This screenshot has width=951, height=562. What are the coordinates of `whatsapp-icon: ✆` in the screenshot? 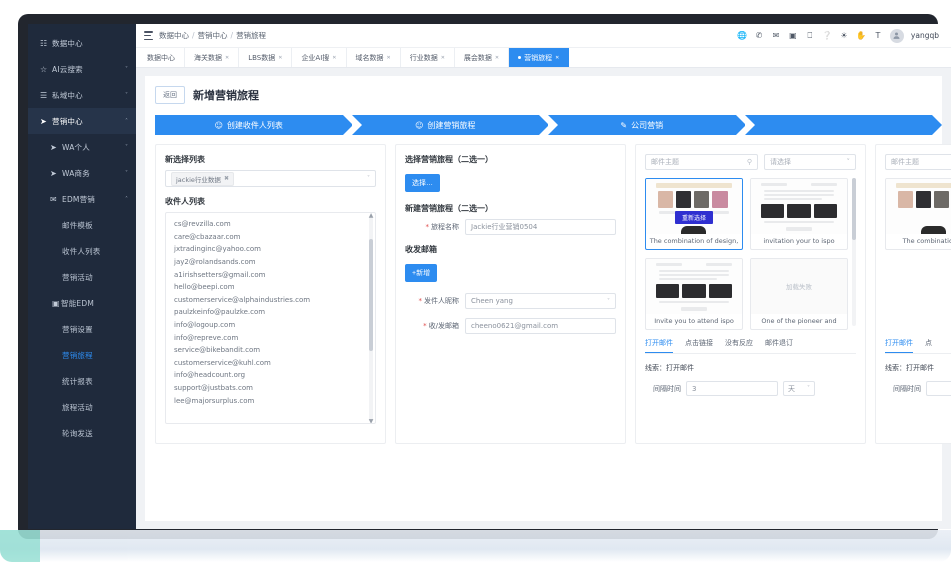 It's located at (759, 36).